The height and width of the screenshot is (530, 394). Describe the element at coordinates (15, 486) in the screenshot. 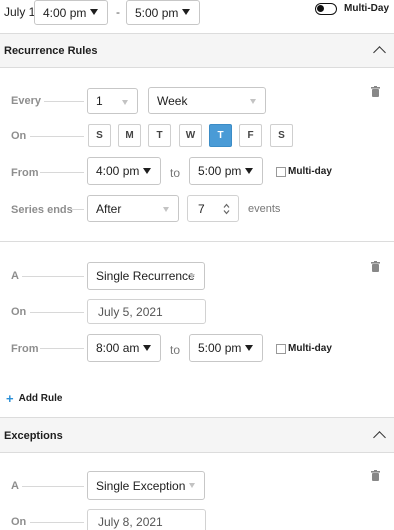

I see `exception-type-label: A` at that location.